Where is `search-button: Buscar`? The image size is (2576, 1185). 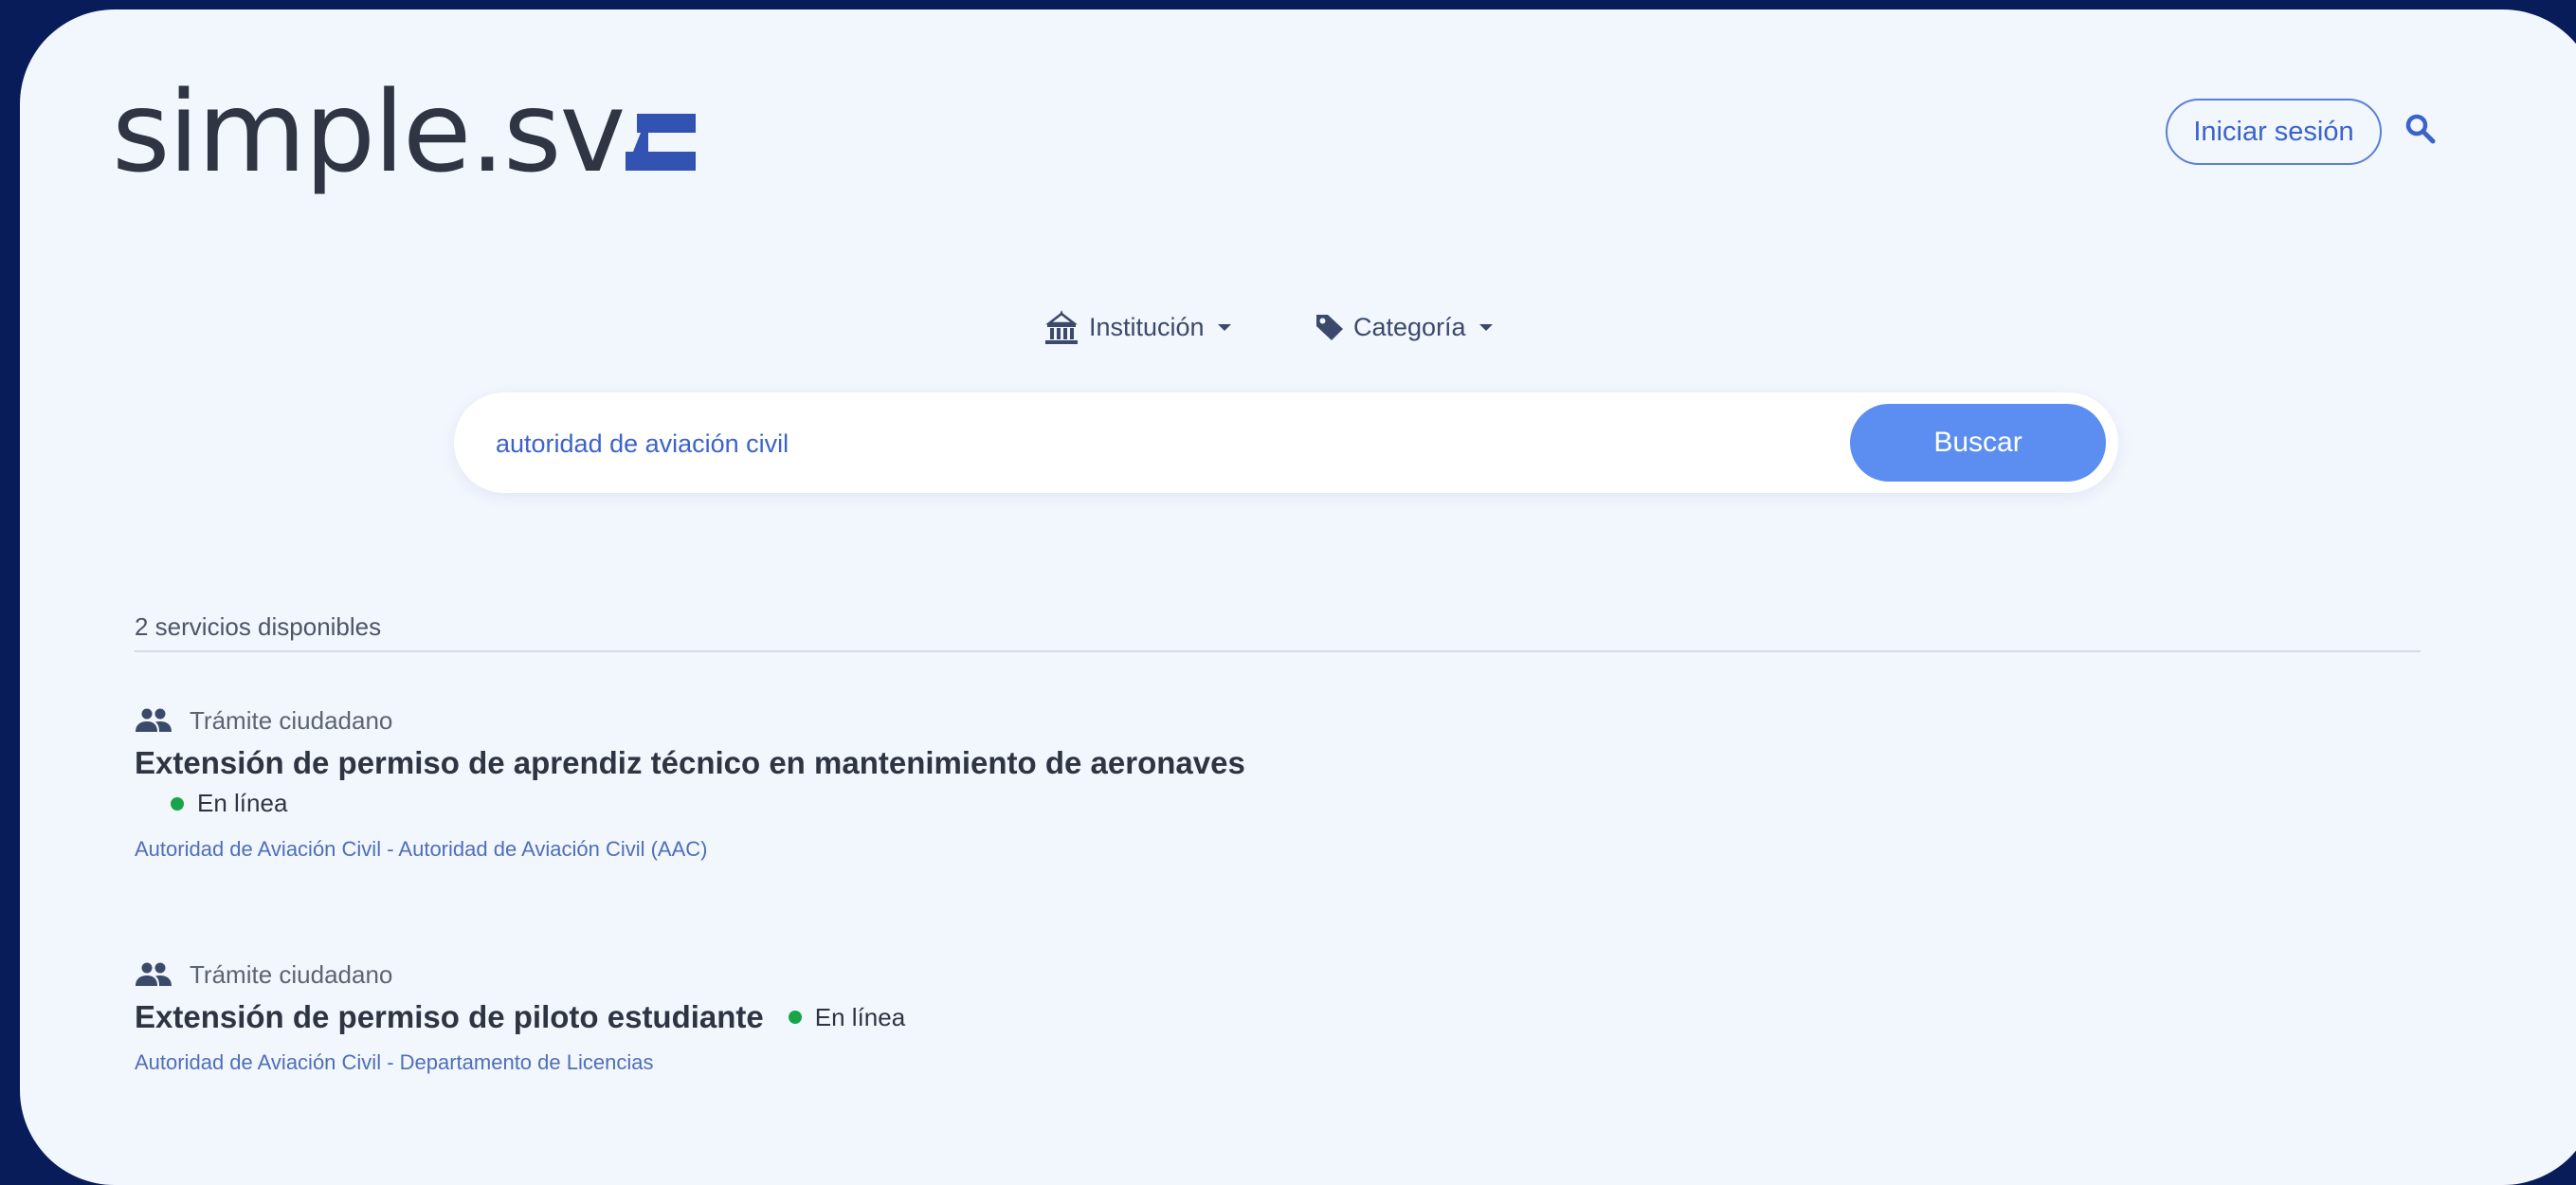
search-button: Buscar is located at coordinates (1978, 443).